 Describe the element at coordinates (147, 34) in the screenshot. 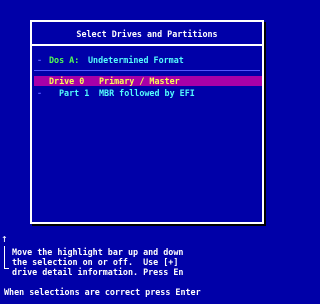

I see `dialog-title: Select Drives and Partitions` at that location.